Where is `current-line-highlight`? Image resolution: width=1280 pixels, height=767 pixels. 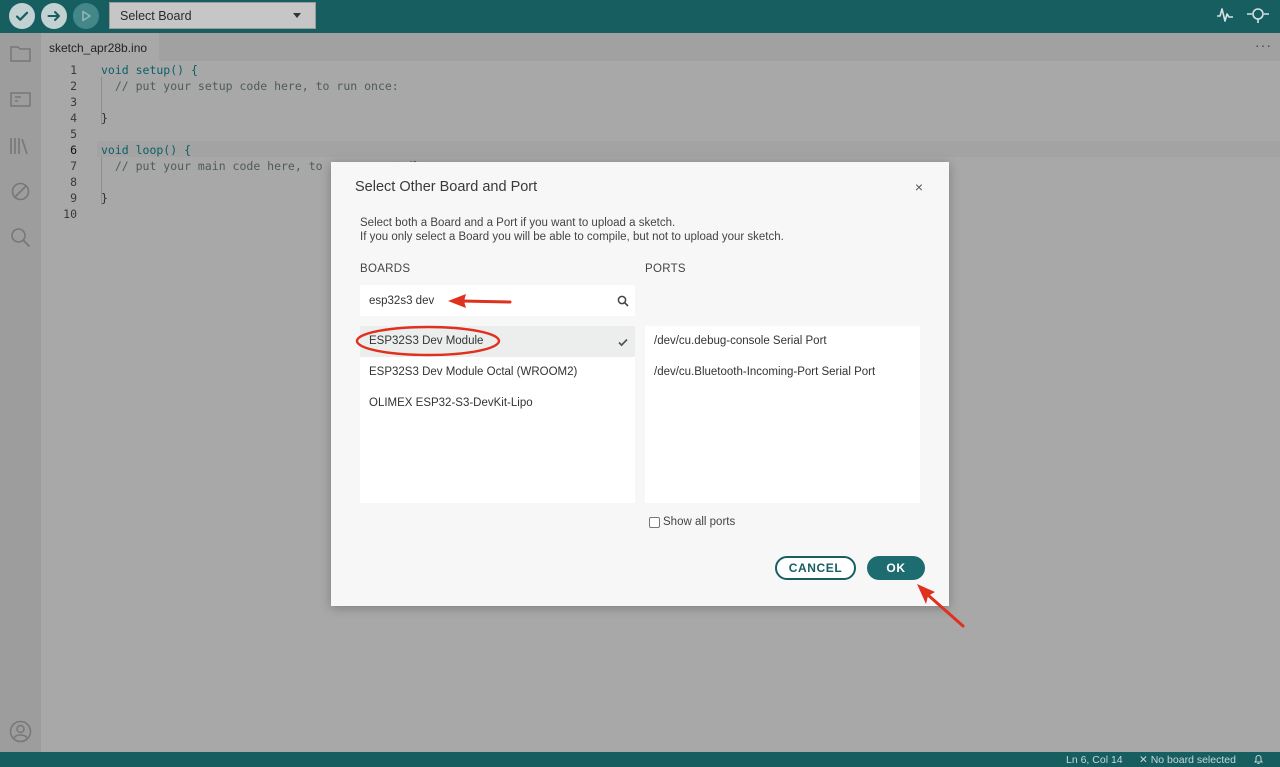
current-line-highlight is located at coordinates (688, 149).